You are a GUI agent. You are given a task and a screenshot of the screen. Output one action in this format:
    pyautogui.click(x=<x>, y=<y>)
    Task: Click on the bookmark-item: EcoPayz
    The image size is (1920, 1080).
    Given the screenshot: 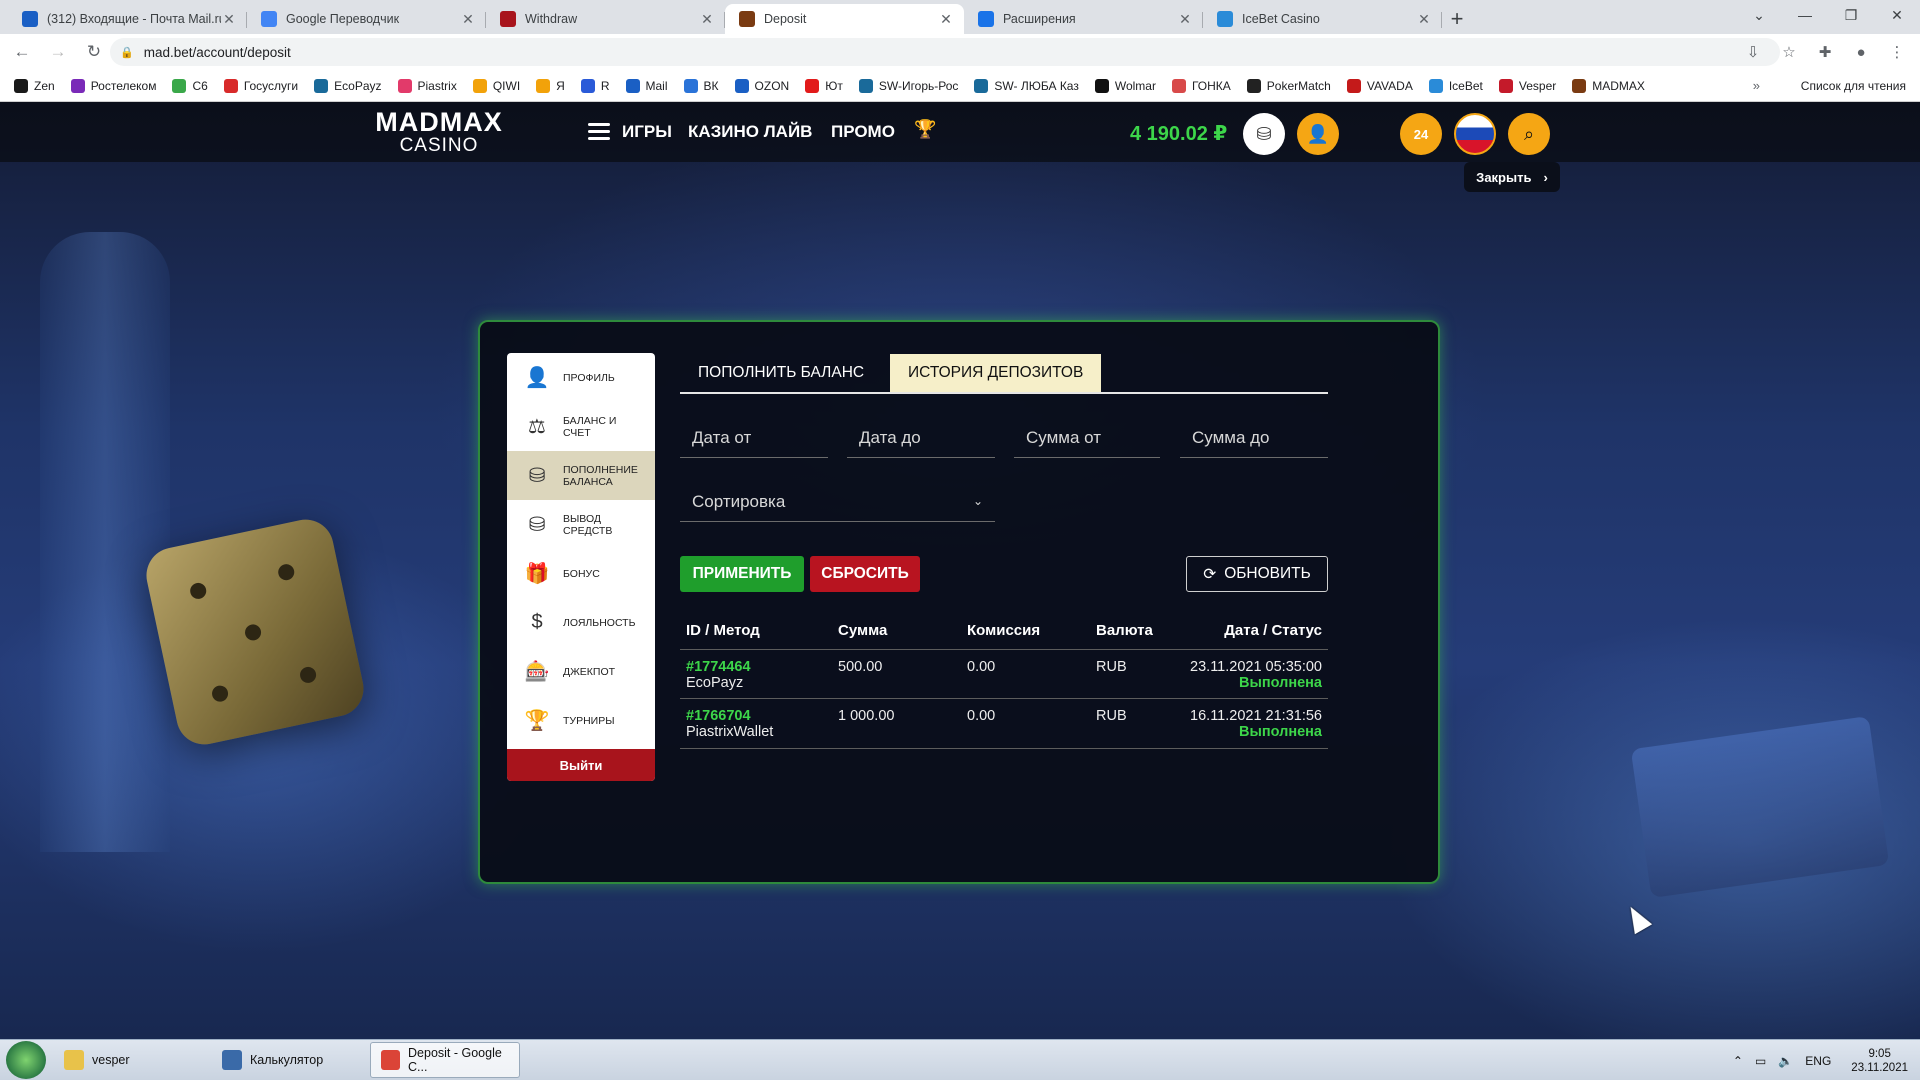 What is the action you would take?
    pyautogui.click(x=348, y=85)
    